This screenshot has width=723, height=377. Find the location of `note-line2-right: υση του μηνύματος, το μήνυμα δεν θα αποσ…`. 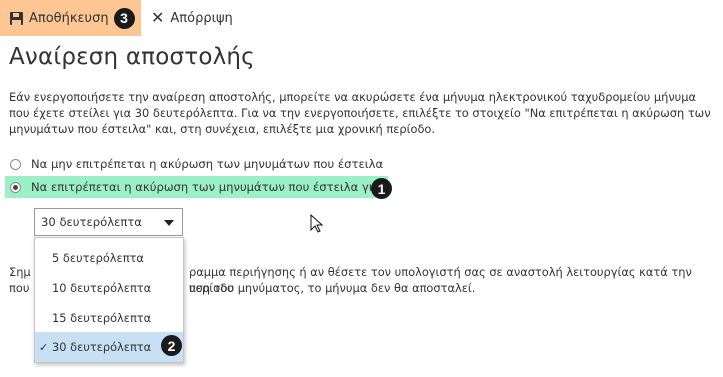

note-line2-right: υση του μηνύματος, το μήνυμα δεν θα αποσ… is located at coordinates (332, 288).